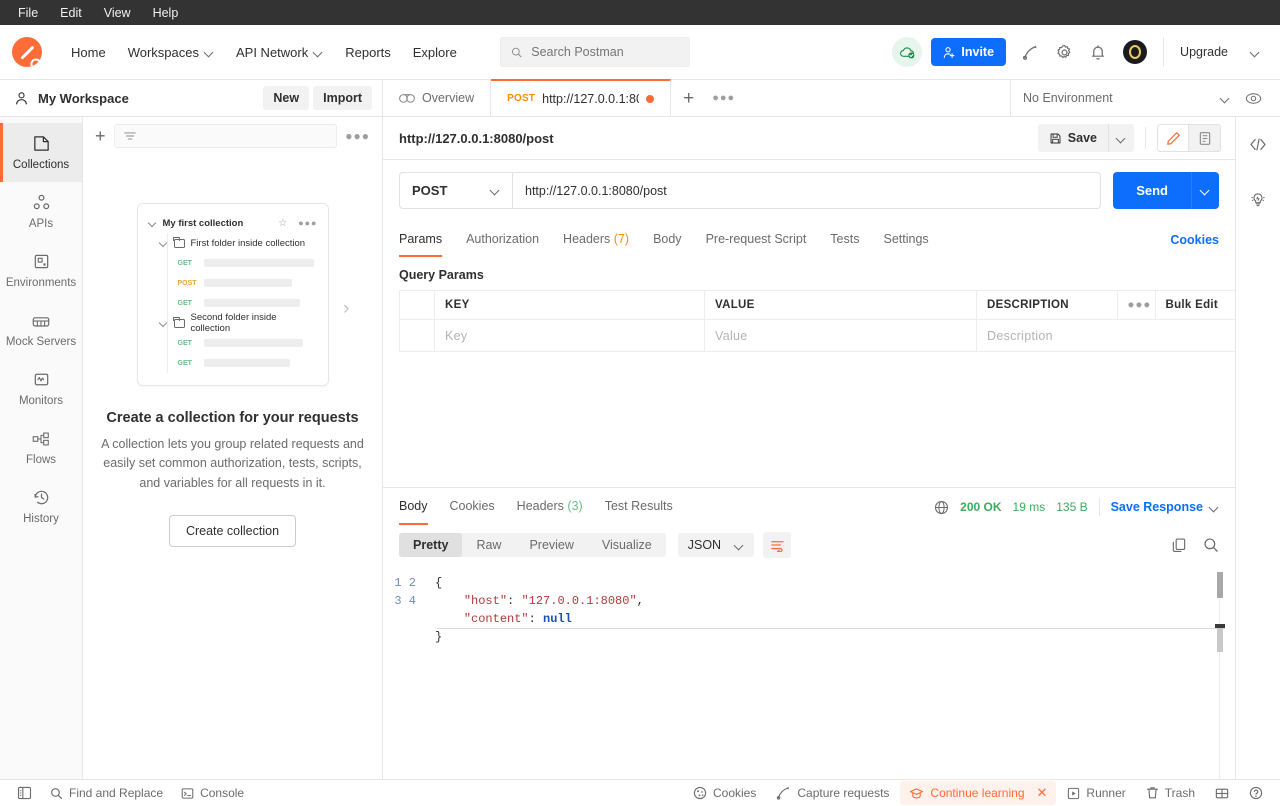  I want to click on http-method-select: POST, so click(455, 190).